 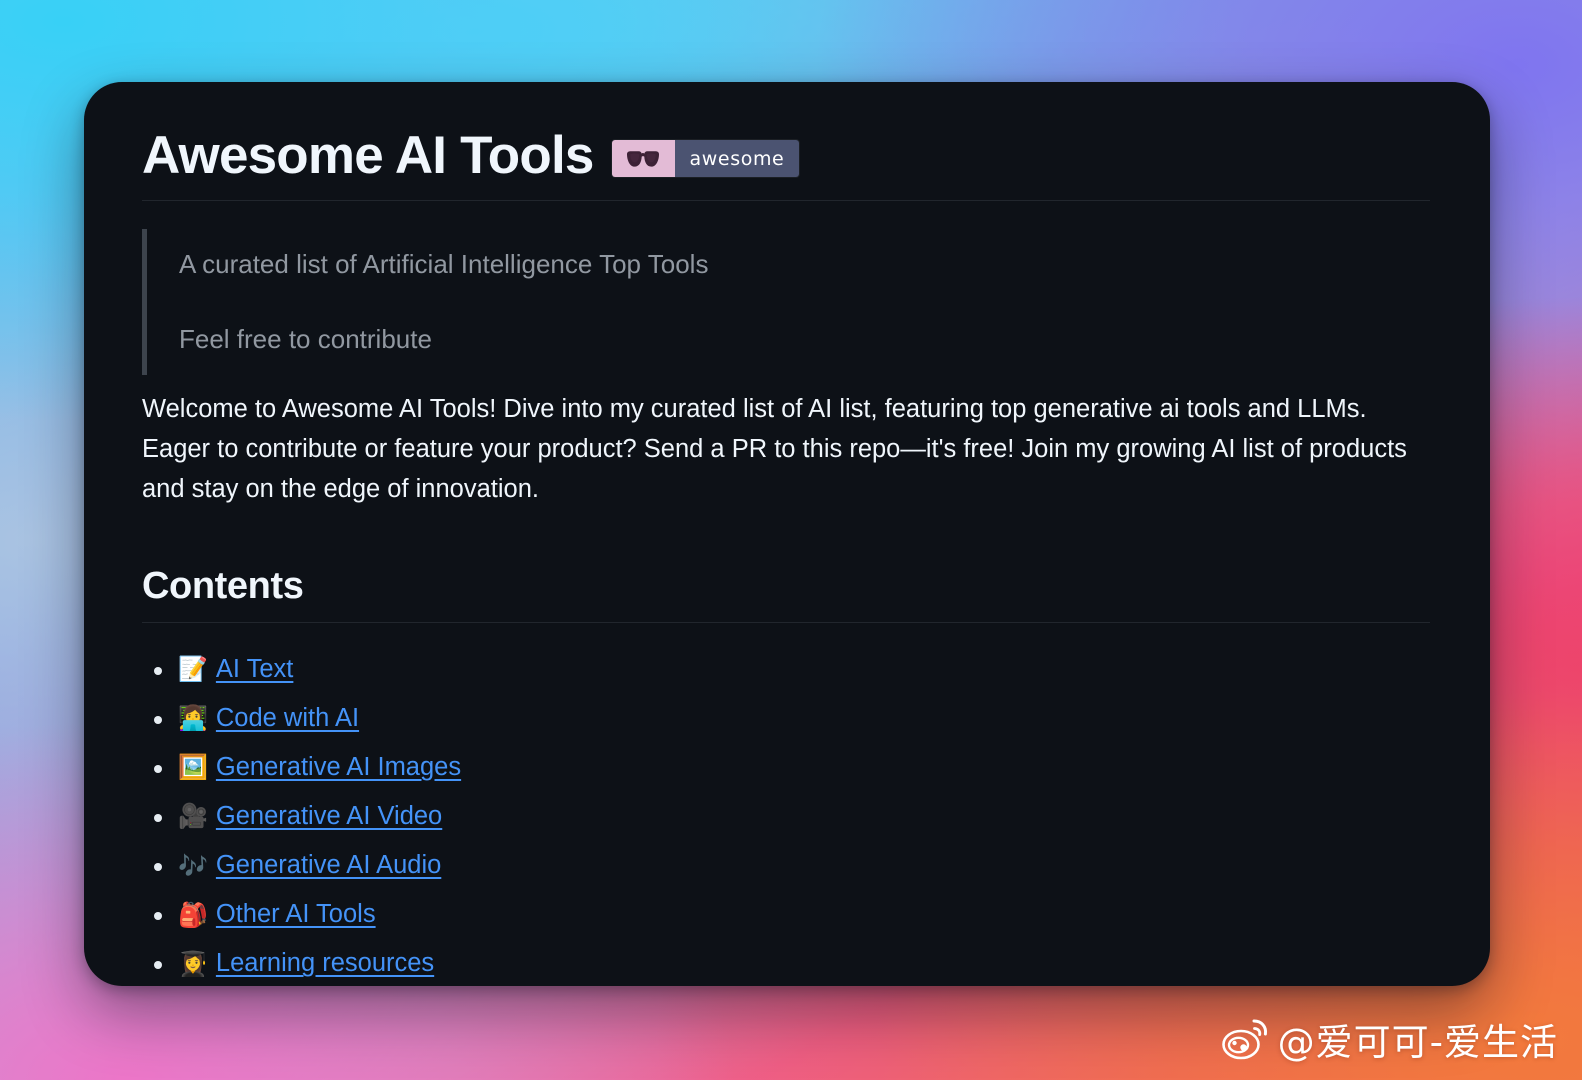 I want to click on awesome-badge-label-wrap: awesome, so click(x=737, y=159).